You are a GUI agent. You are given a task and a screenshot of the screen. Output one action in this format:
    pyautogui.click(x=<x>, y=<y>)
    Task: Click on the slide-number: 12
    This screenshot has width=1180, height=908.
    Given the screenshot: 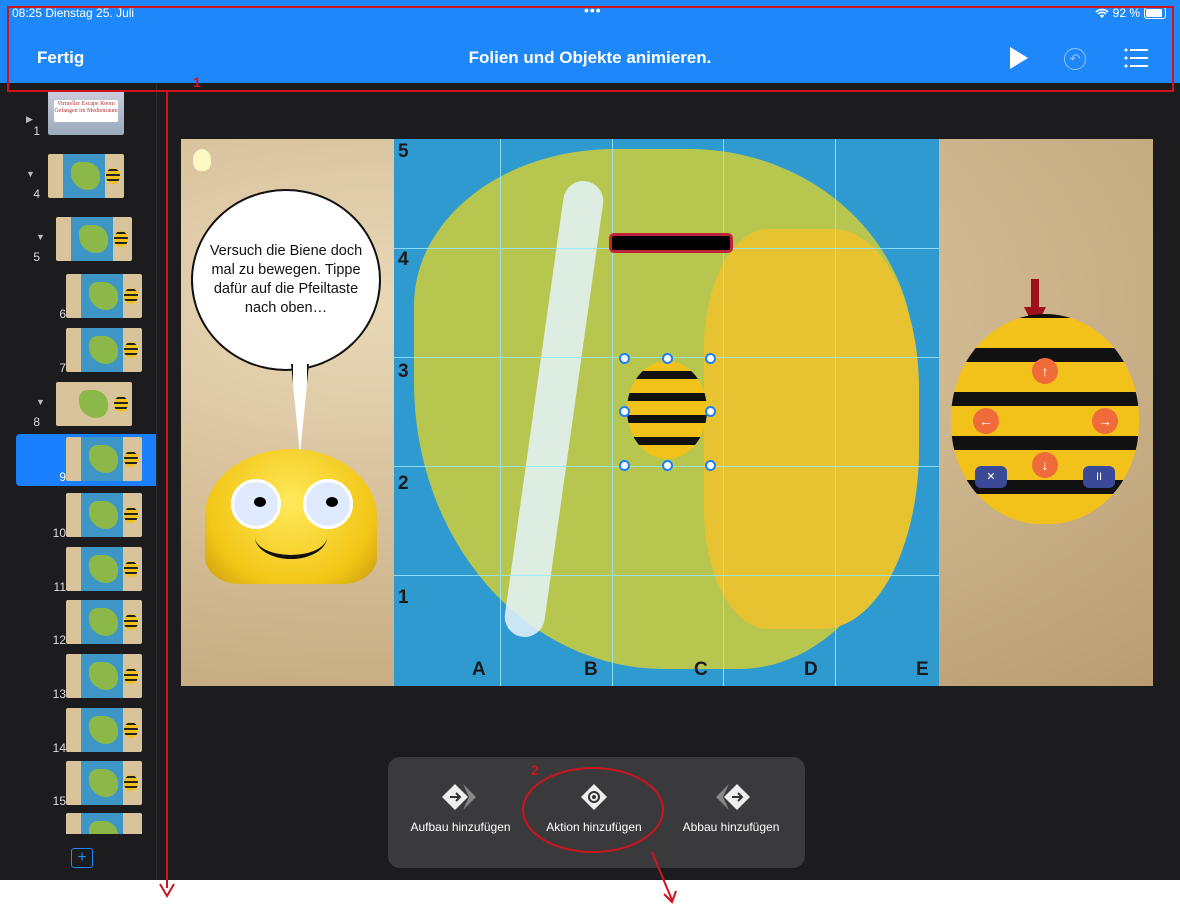 What is the action you would take?
    pyautogui.click(x=59, y=640)
    